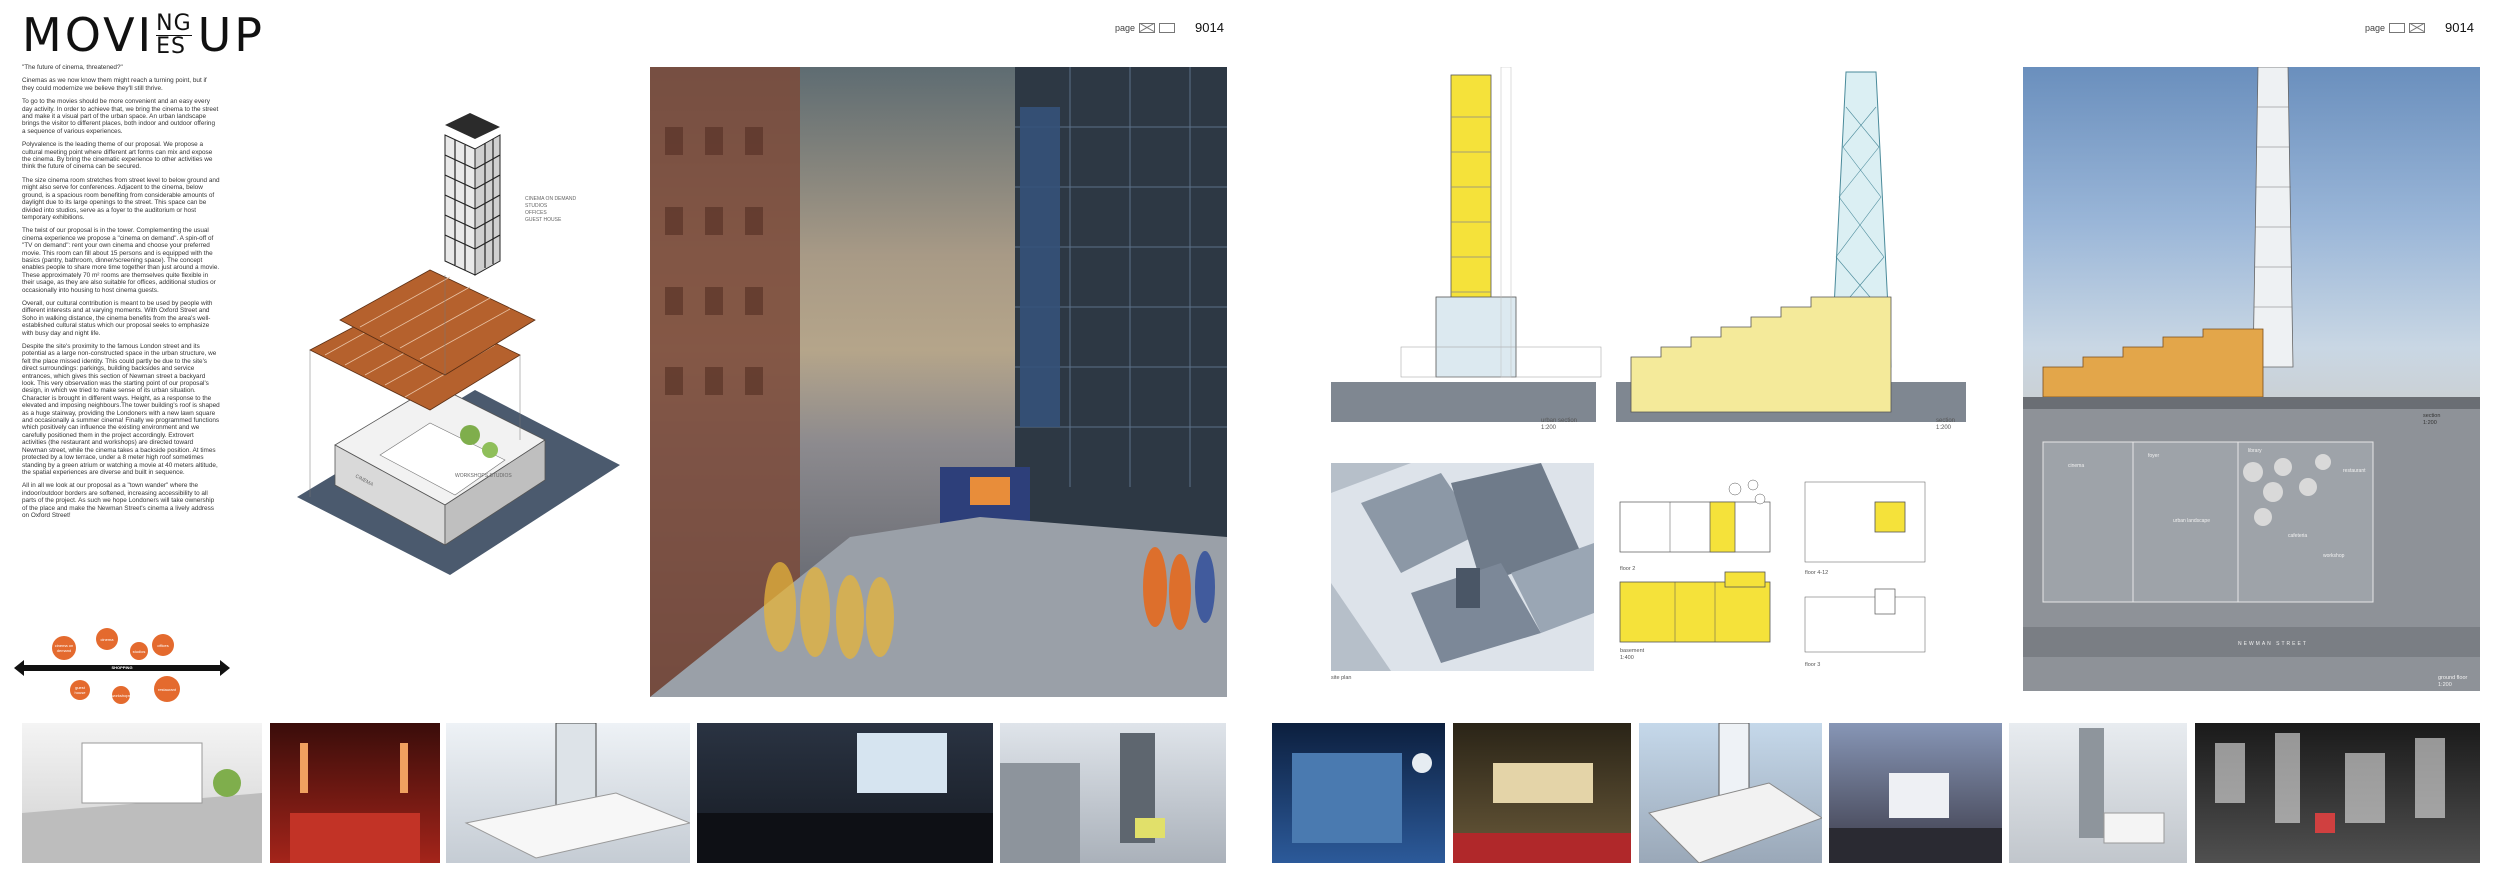 The height and width of the screenshot is (883, 2500). I want to click on shopping-label: SHOPPING, so click(122, 667).